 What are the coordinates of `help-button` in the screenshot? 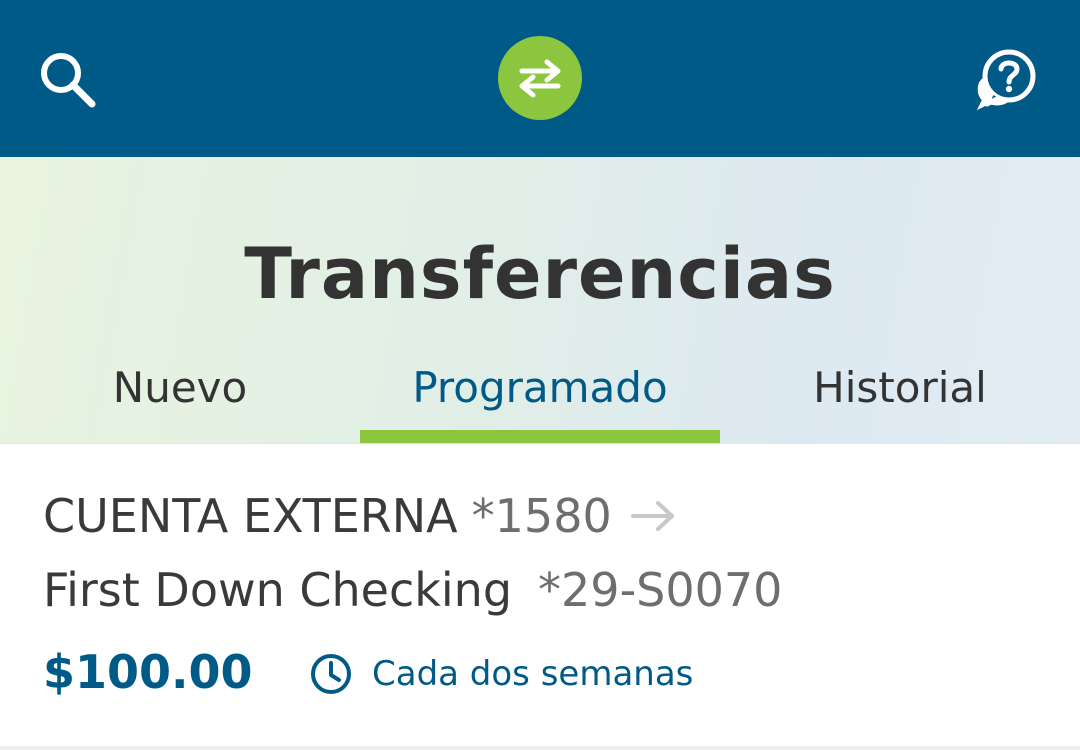 It's located at (1004, 80).